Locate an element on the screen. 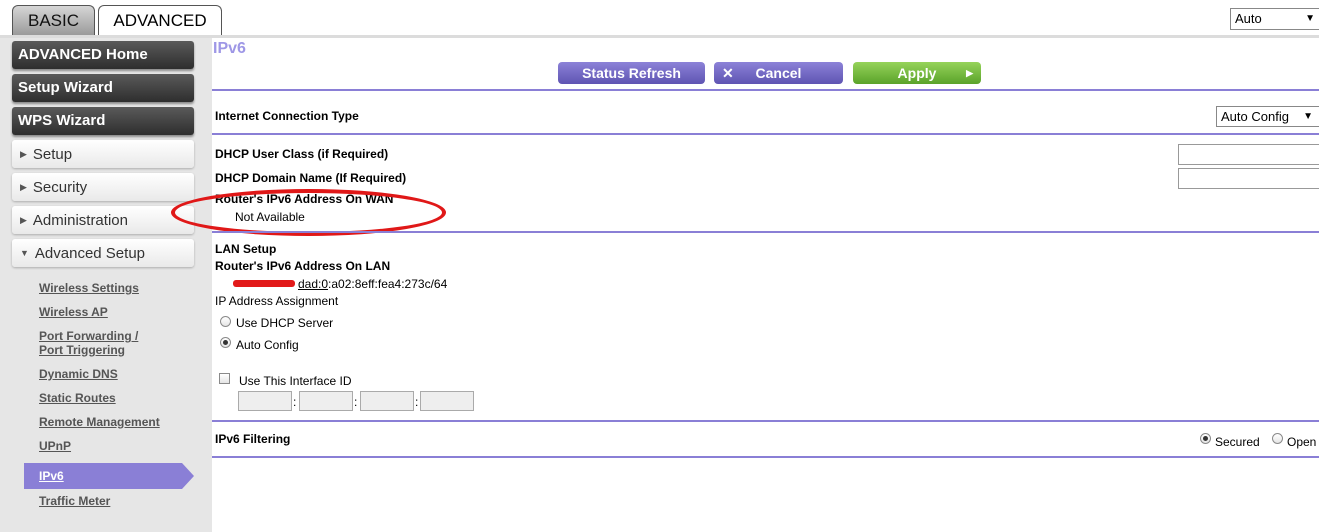 The image size is (1319, 532). language-select: Auto ▼ is located at coordinates (1274, 19).